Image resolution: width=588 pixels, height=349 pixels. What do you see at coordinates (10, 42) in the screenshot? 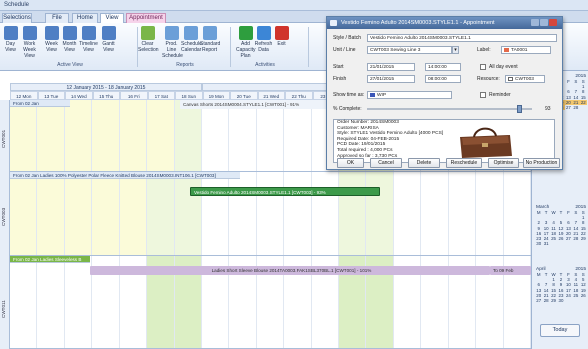
I see `ribbon-button: Day View` at bounding box center [10, 42].